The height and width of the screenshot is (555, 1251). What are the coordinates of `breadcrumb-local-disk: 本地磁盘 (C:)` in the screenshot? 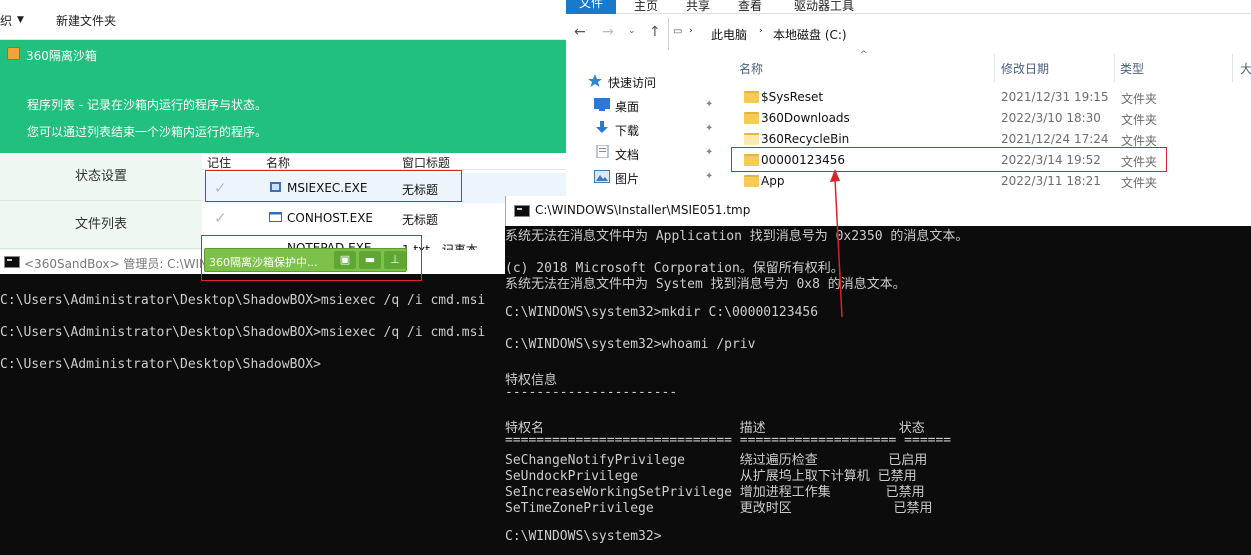 It's located at (810, 34).